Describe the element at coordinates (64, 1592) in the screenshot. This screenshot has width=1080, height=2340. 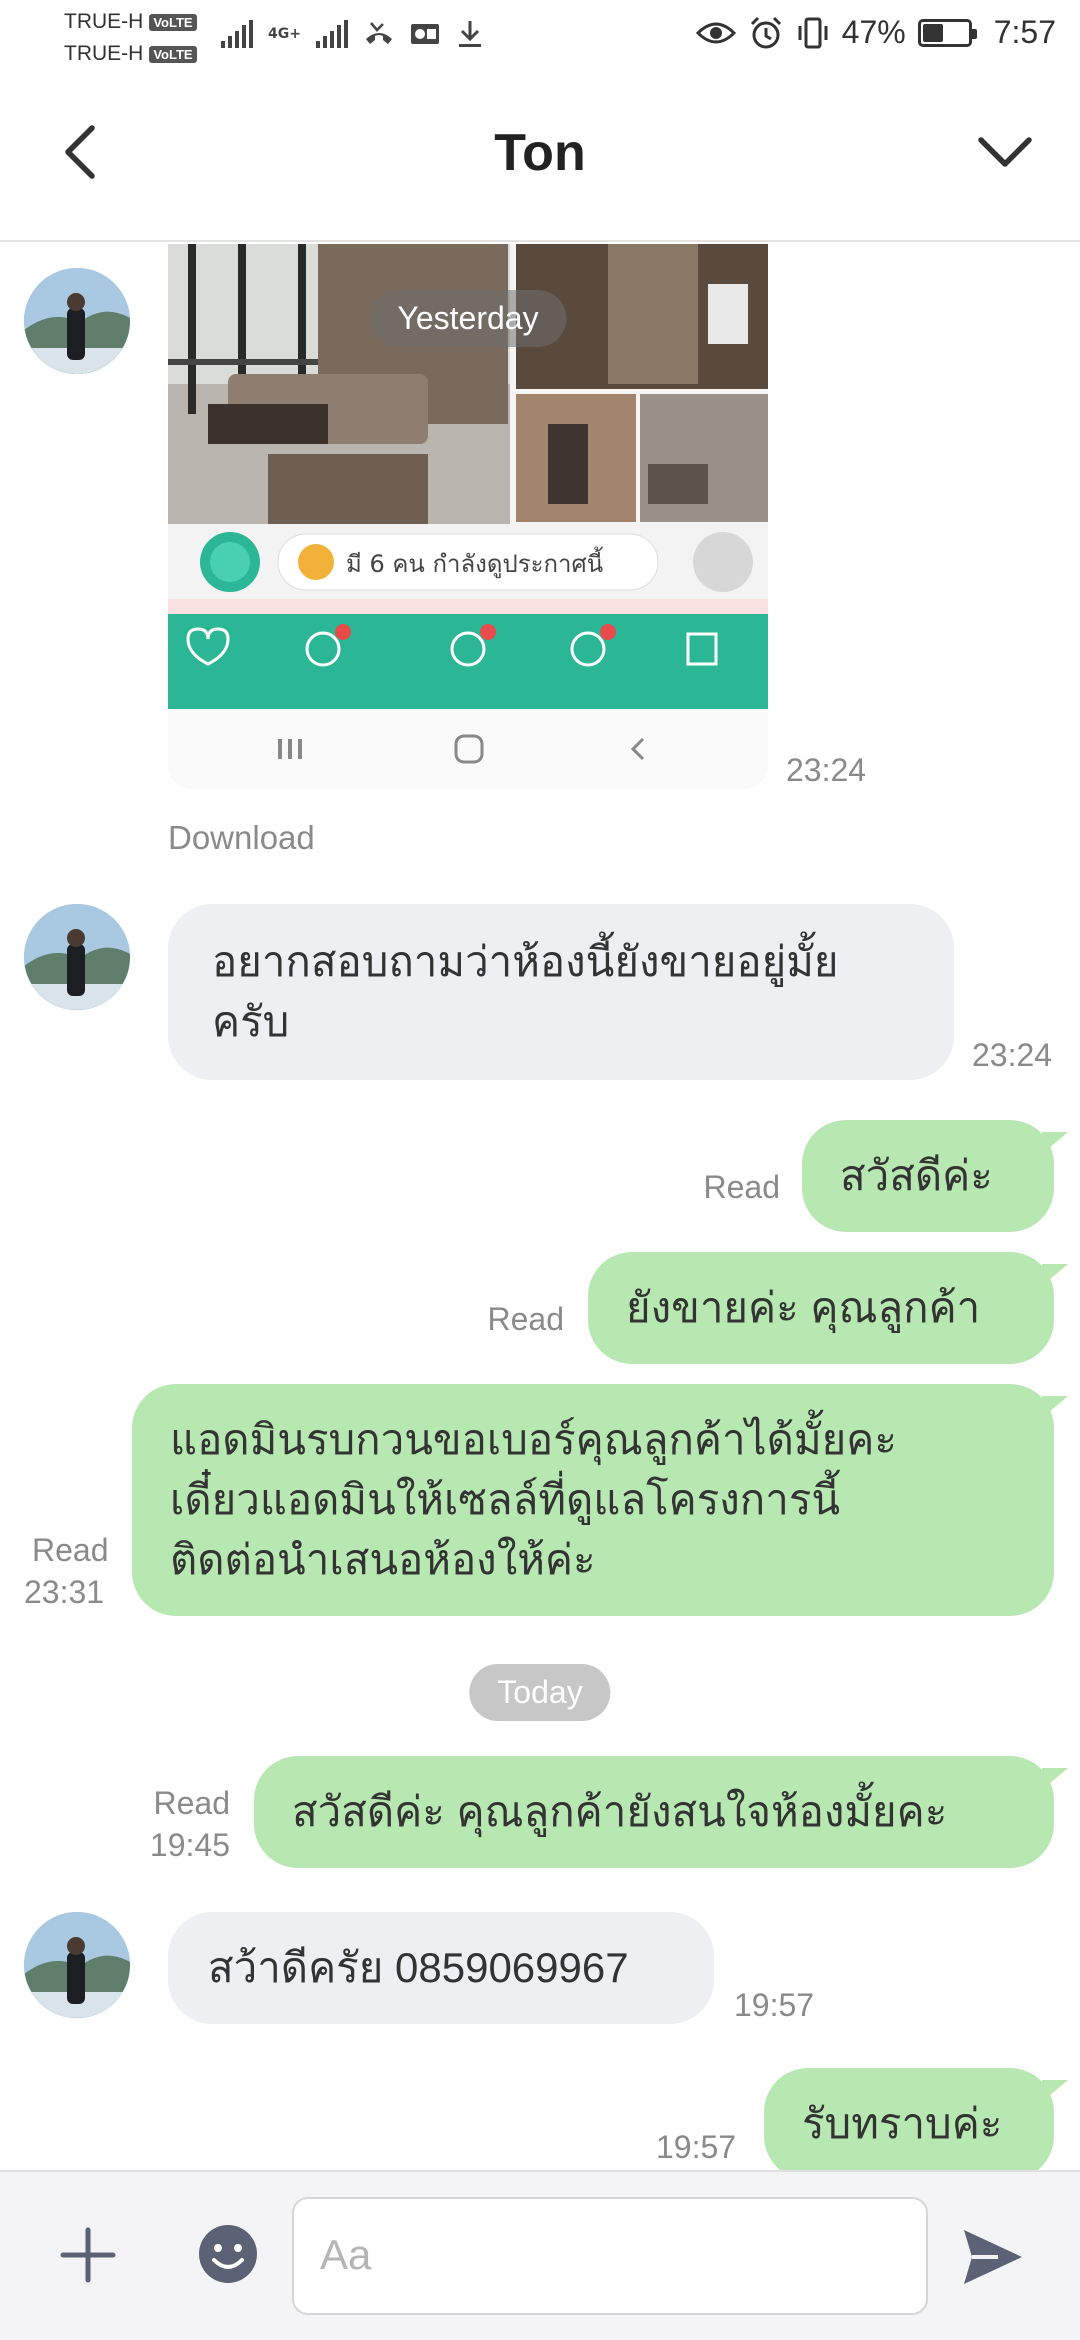
I see `message-time: 23:31` at that location.